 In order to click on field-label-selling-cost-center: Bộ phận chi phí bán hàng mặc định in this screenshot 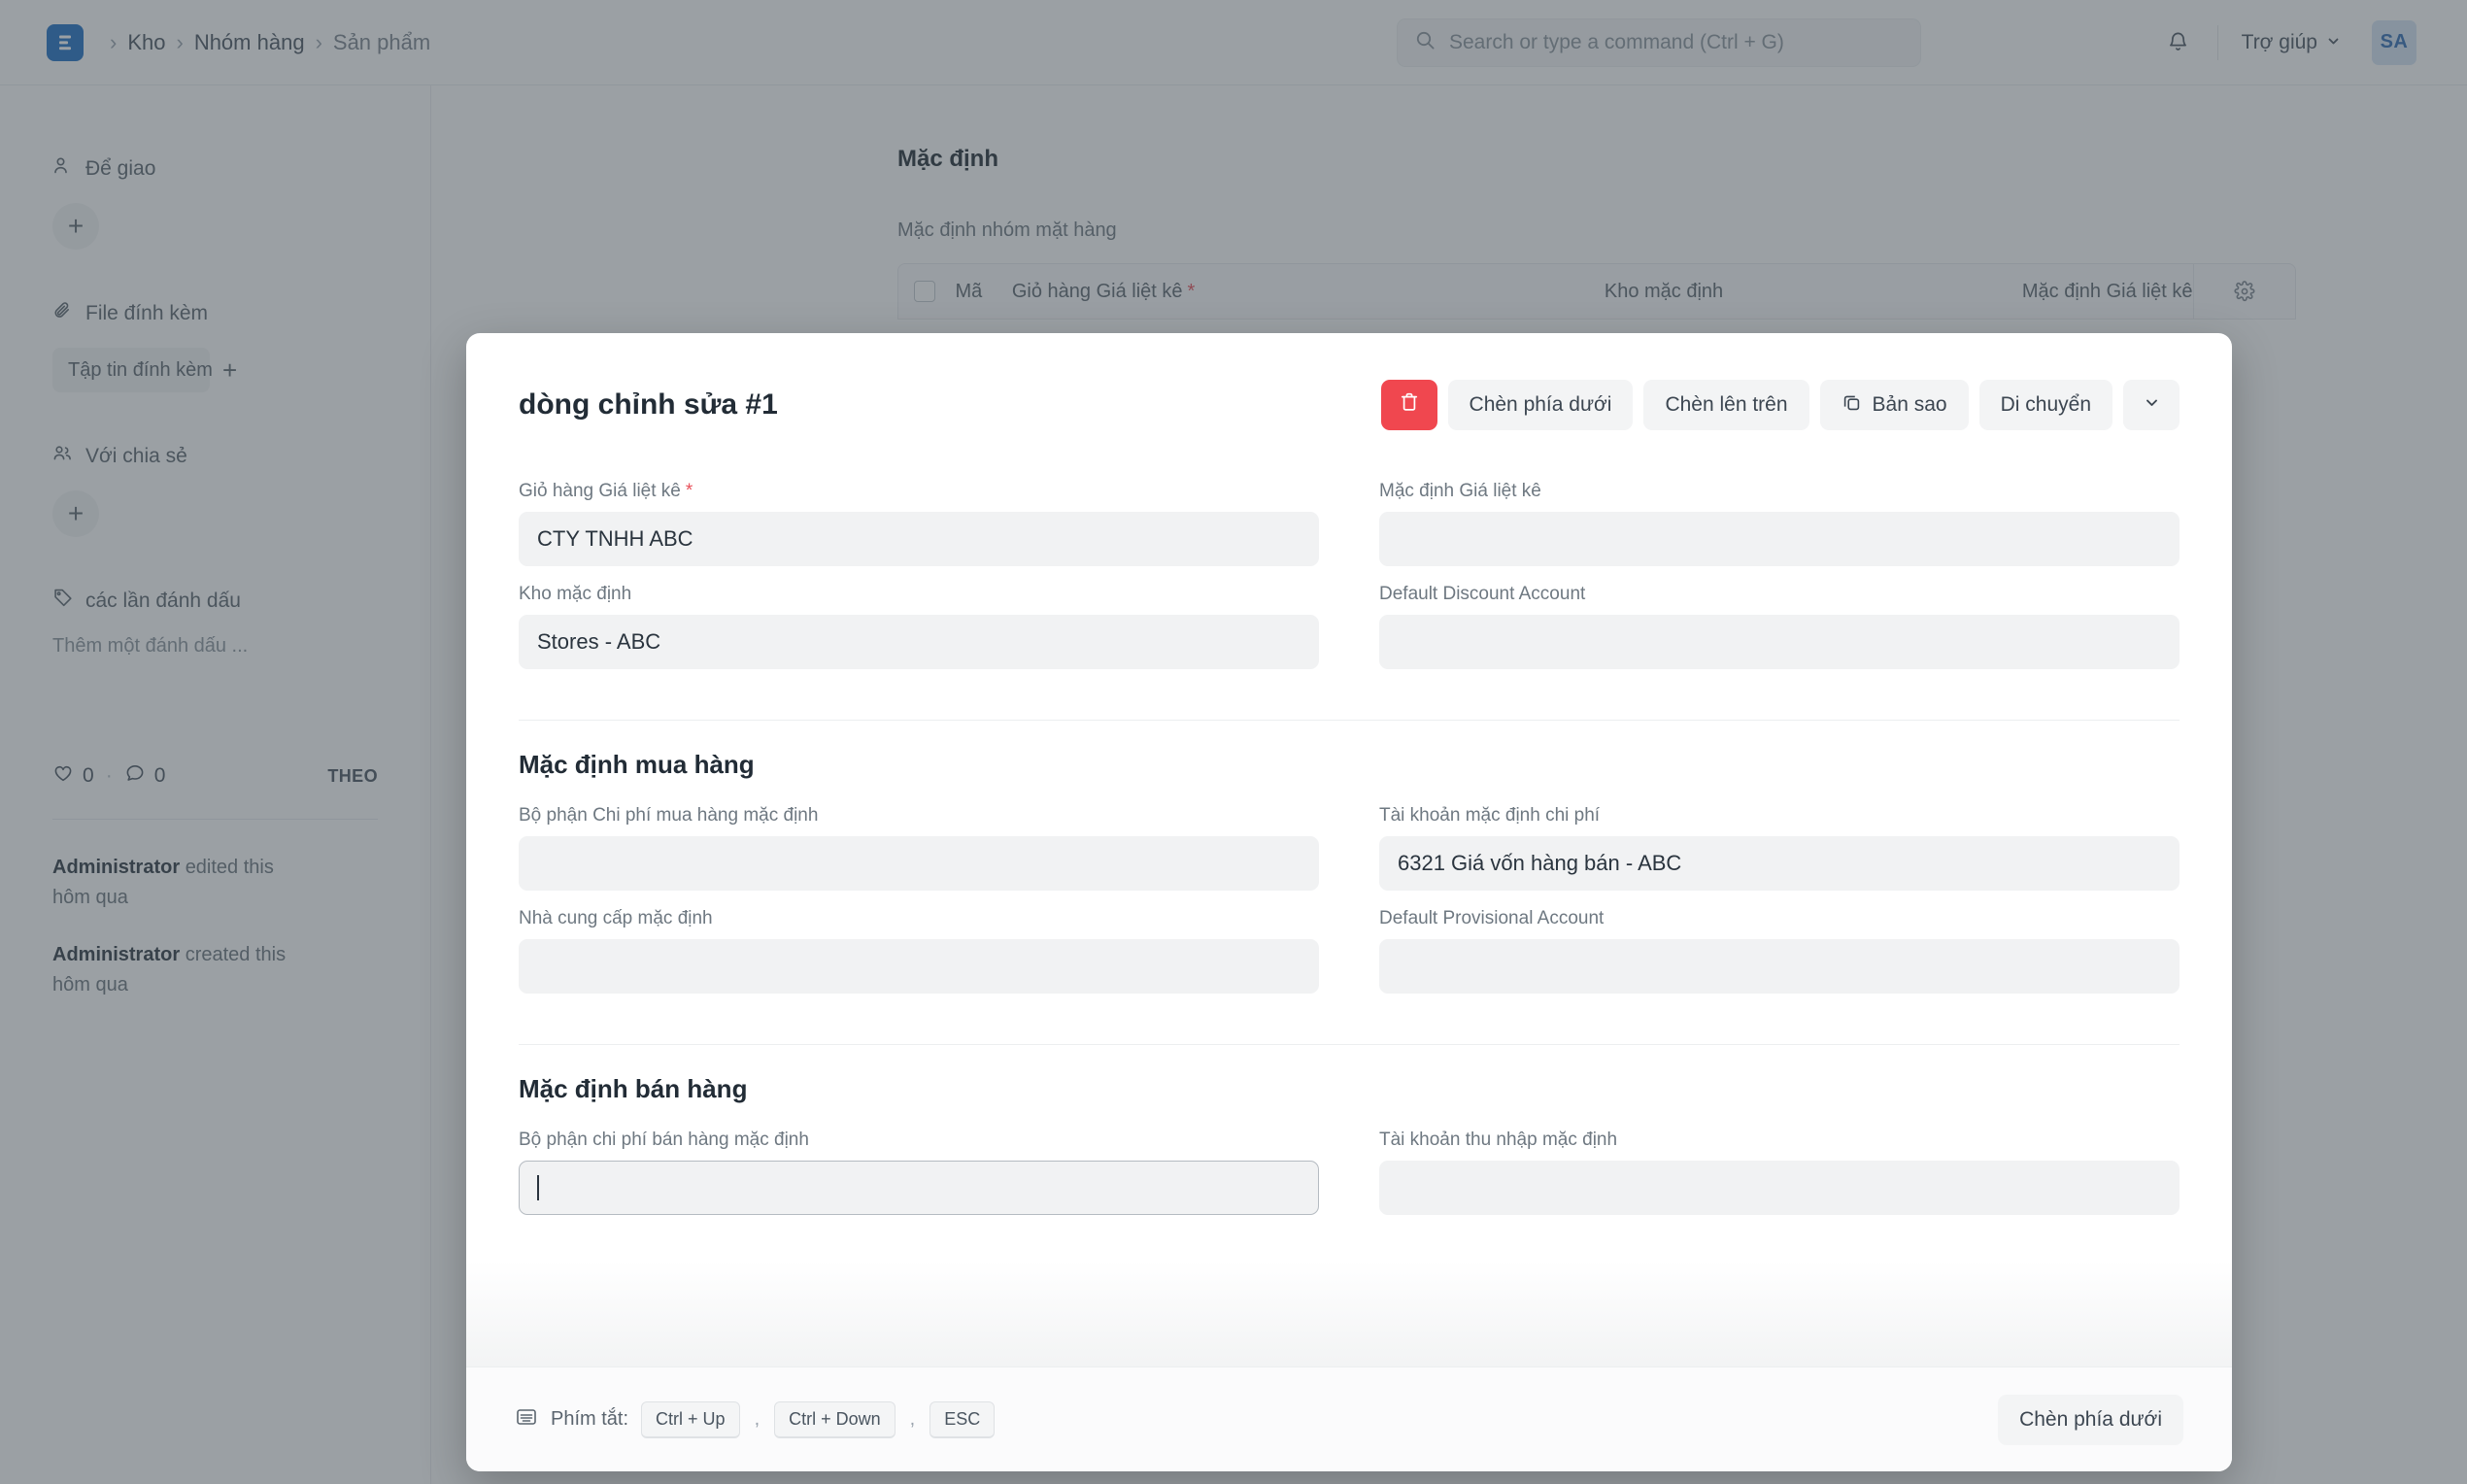, I will do `click(664, 1140)`.